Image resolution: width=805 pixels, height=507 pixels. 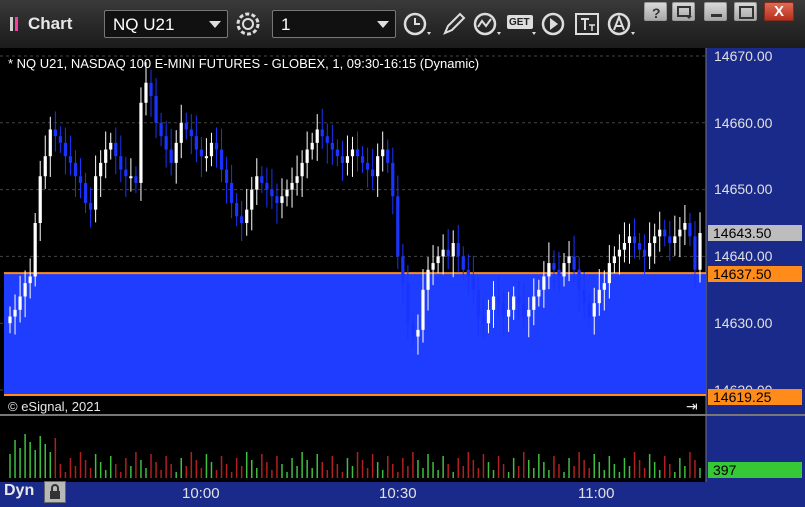 What do you see at coordinates (334, 24) in the screenshot?
I see `interval-selector: 1` at bounding box center [334, 24].